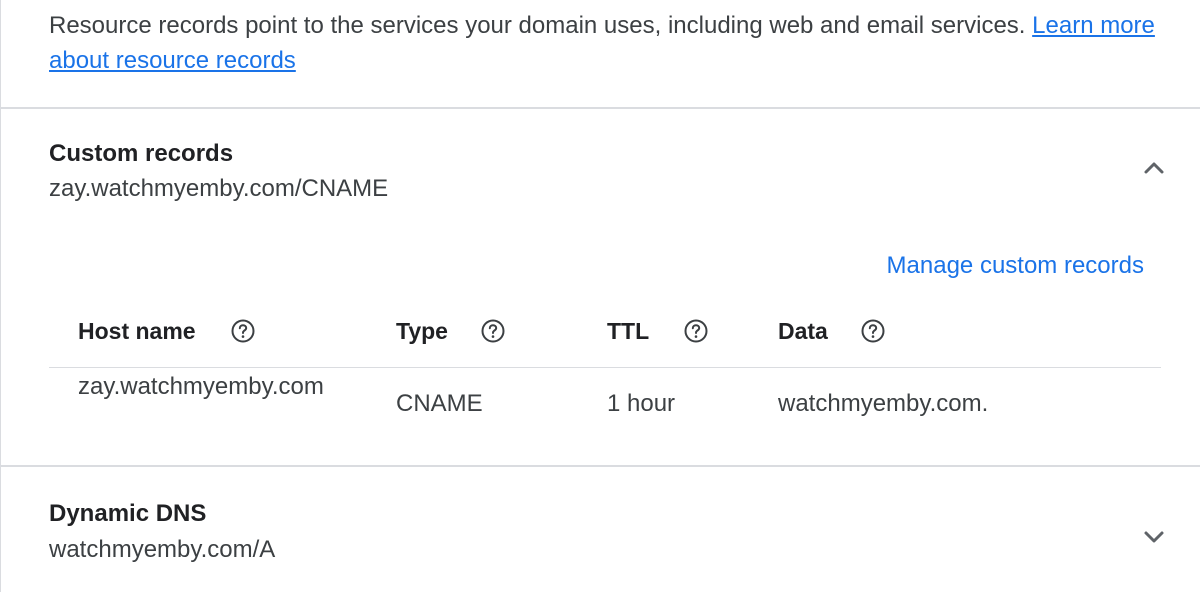 Image resolution: width=1200 pixels, height=592 pixels. I want to click on column-header-ttl: TTL, so click(658, 331).